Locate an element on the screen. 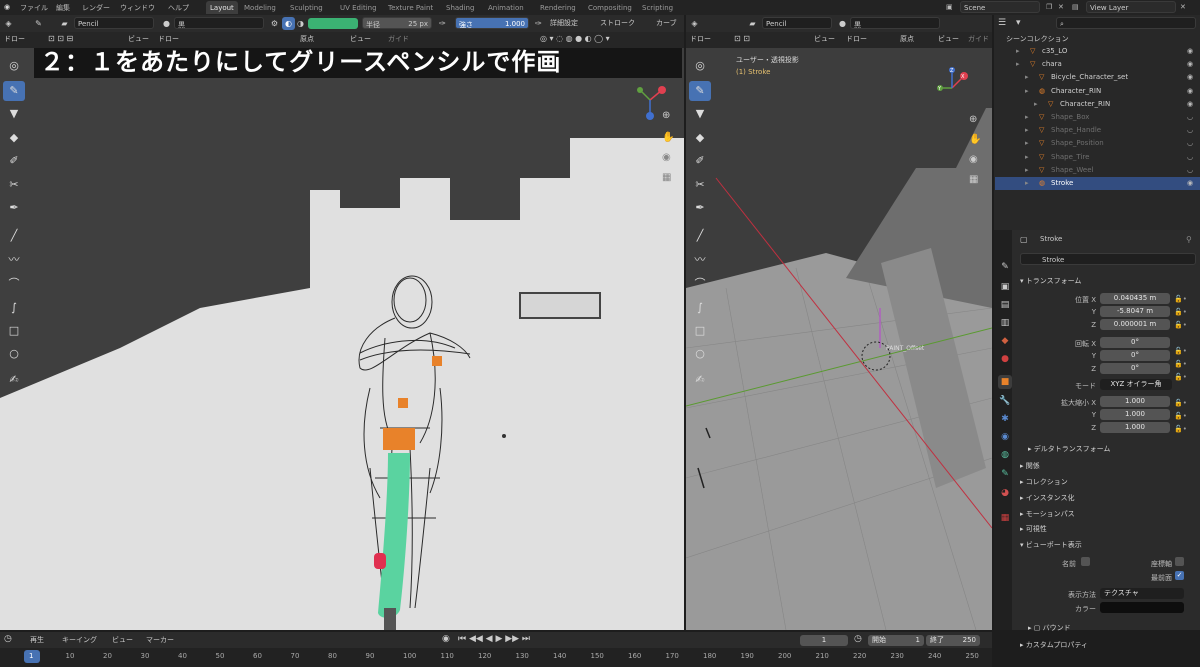 This screenshot has height=667, width=1200. visibility-header: ▸ 可視性 is located at coordinates (1033, 529).